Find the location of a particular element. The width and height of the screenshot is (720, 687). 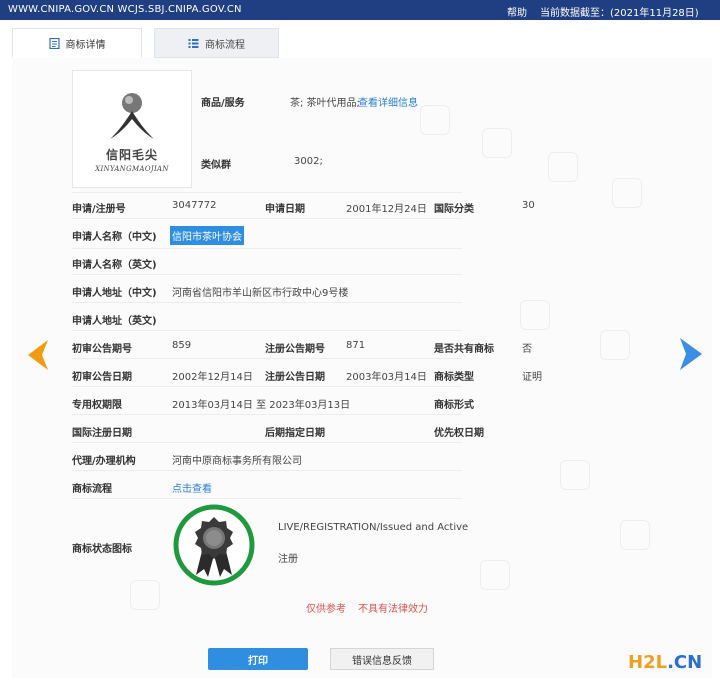

status-cn: 注册 is located at coordinates (288, 559).